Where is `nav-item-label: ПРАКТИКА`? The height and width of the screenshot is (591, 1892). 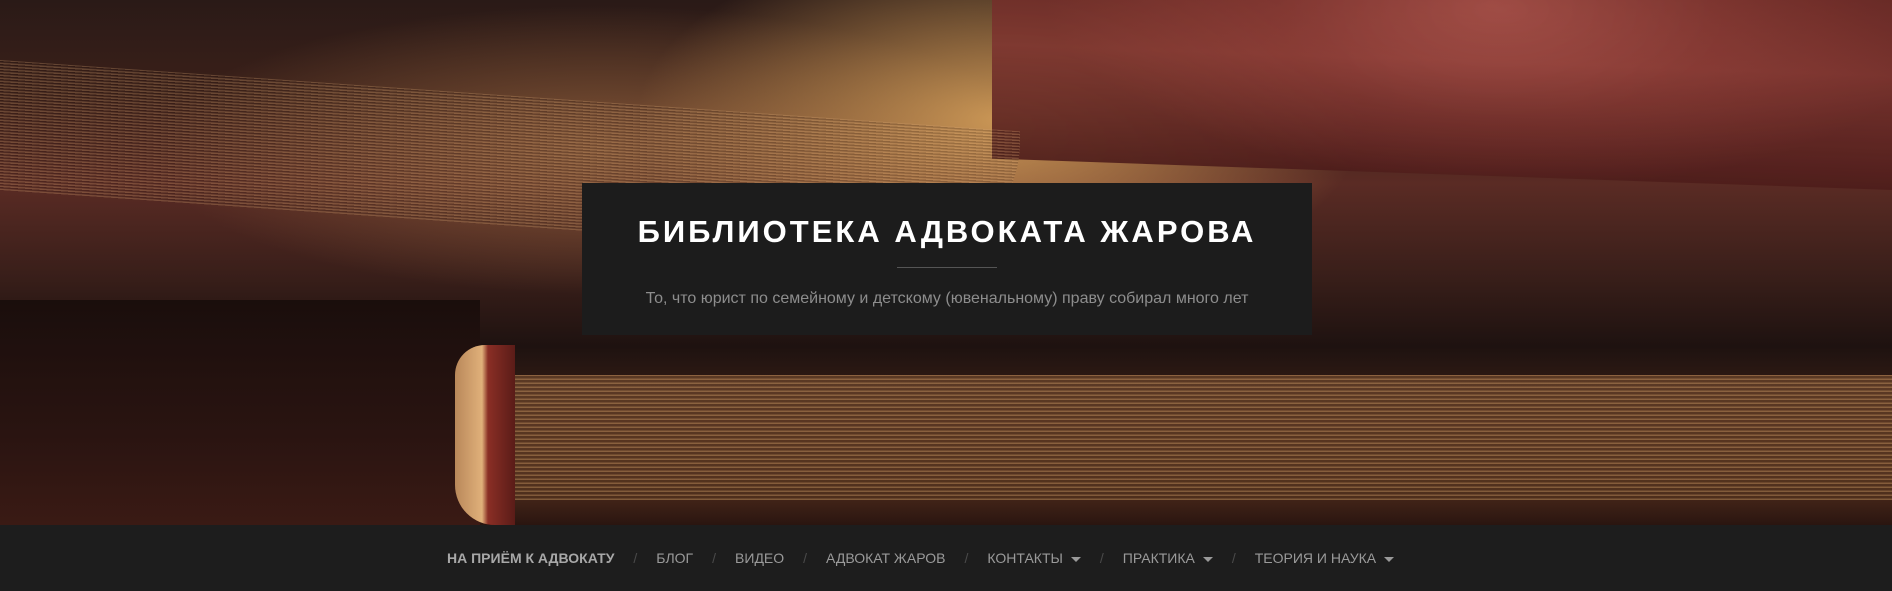
nav-item-label: ПРАКТИКА is located at coordinates (1158, 558).